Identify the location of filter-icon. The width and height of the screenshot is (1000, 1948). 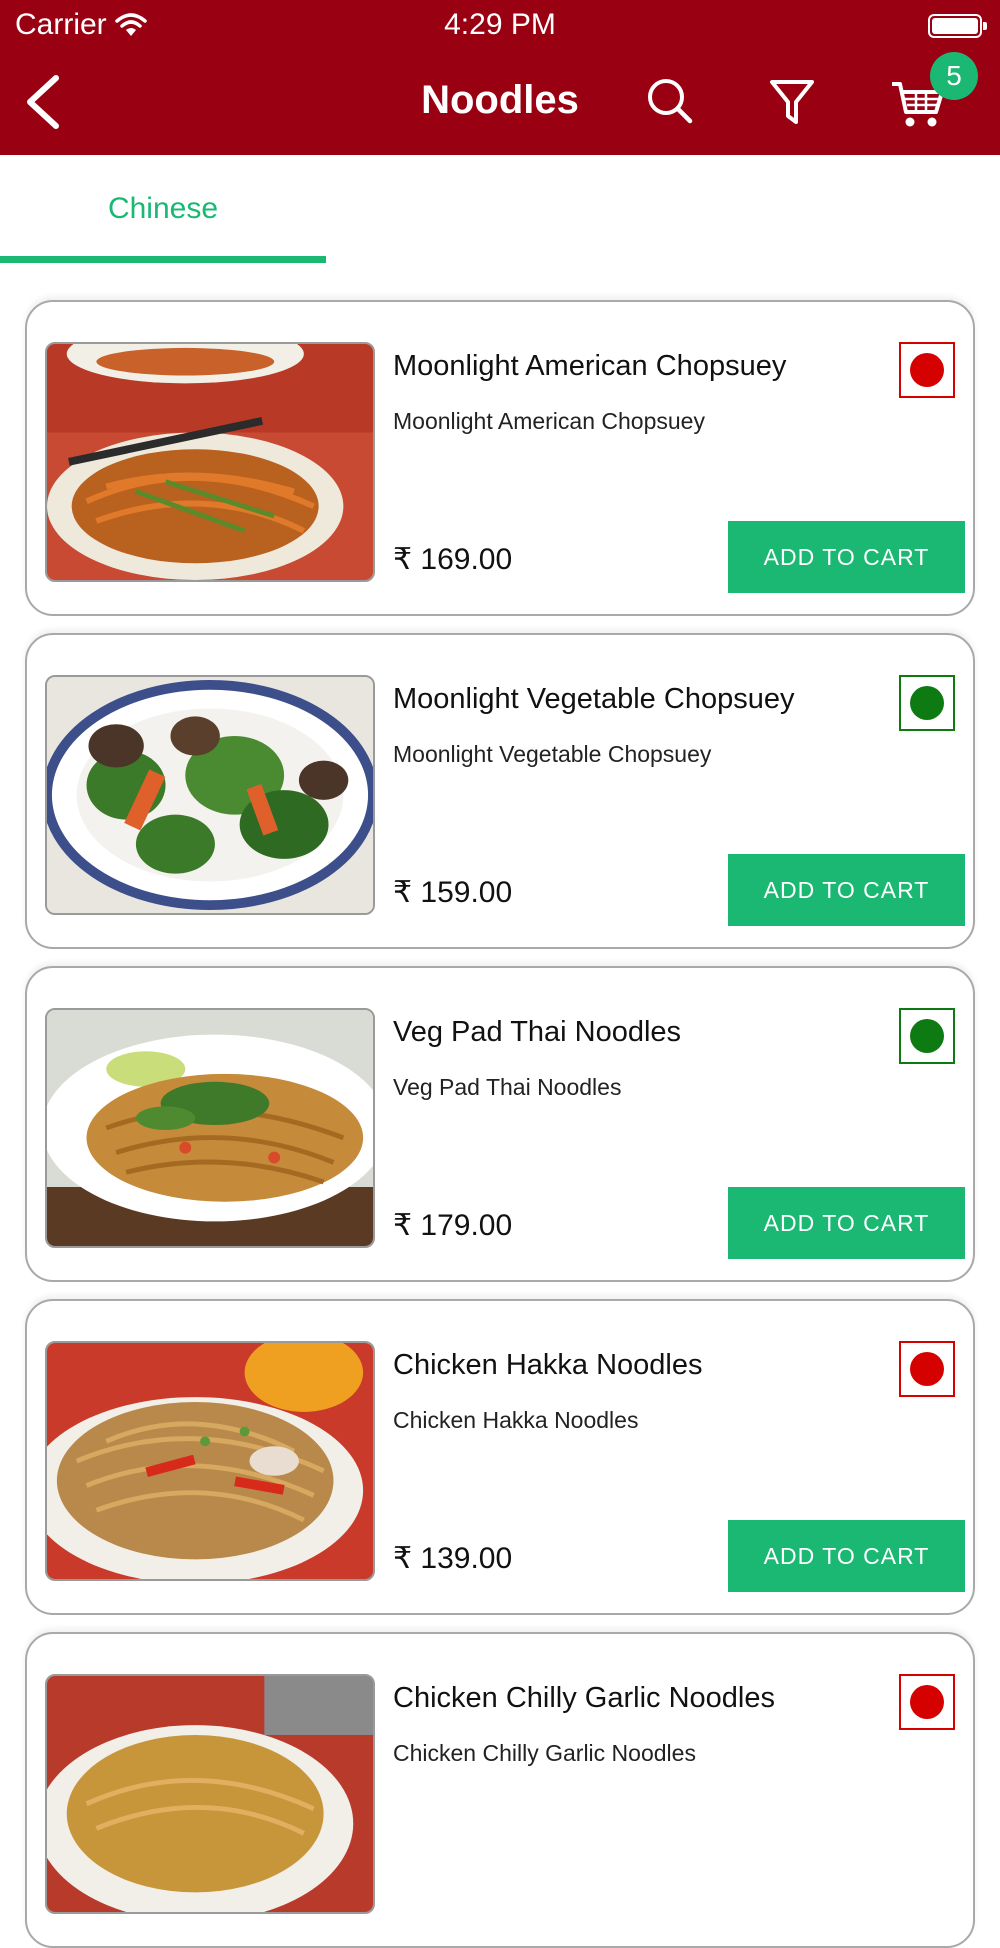
(792, 102).